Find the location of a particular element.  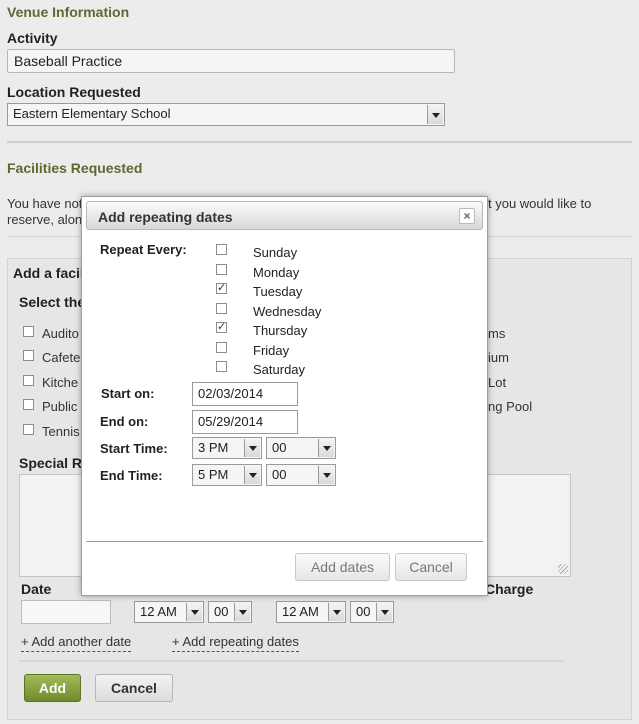

end-minute-value: 00 is located at coordinates (363, 611).